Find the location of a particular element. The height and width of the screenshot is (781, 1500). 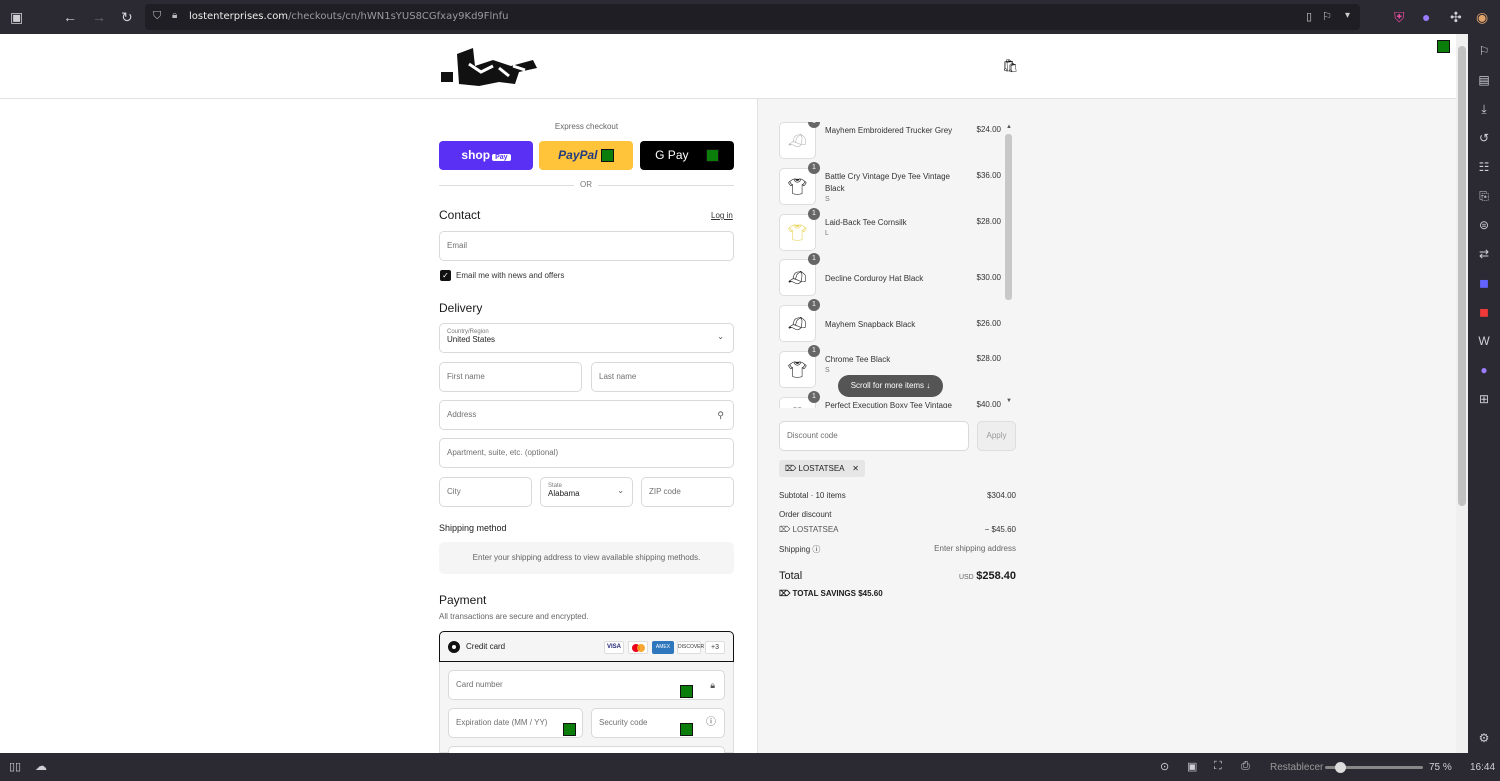

email-field: Email is located at coordinates (586, 246).